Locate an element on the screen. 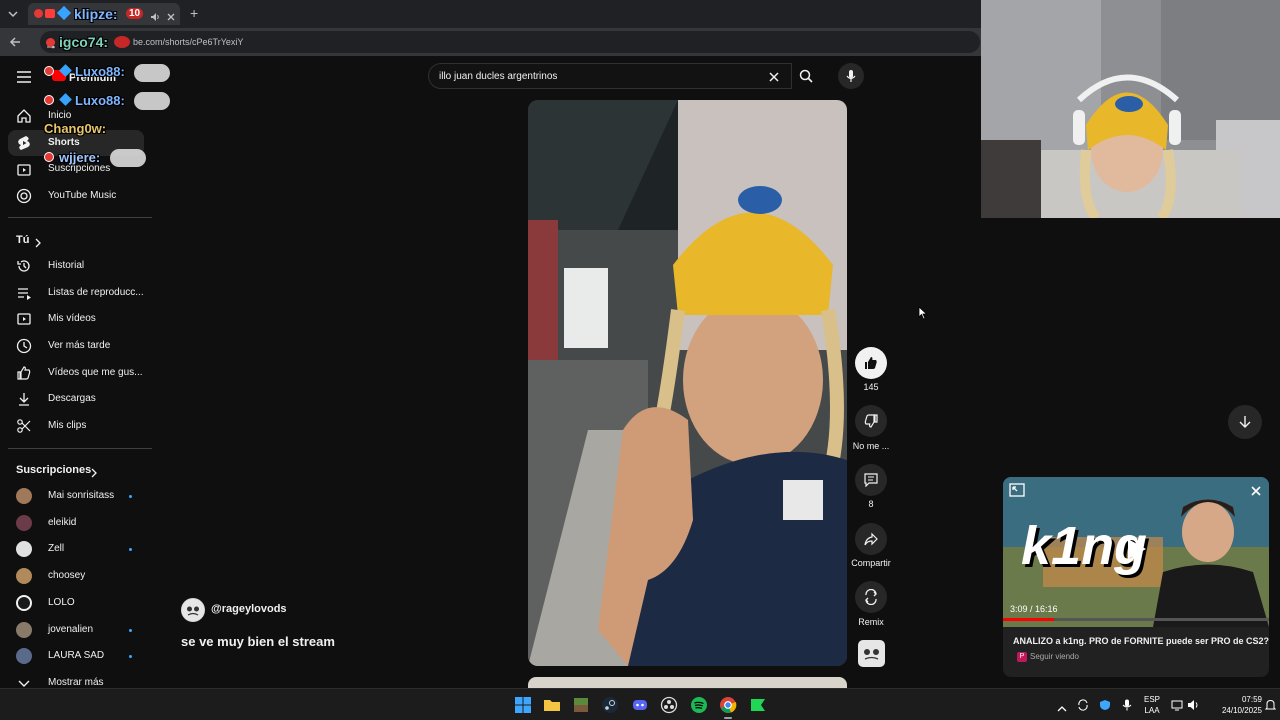  miniplayer-progress-fill is located at coordinates (1028, 619).